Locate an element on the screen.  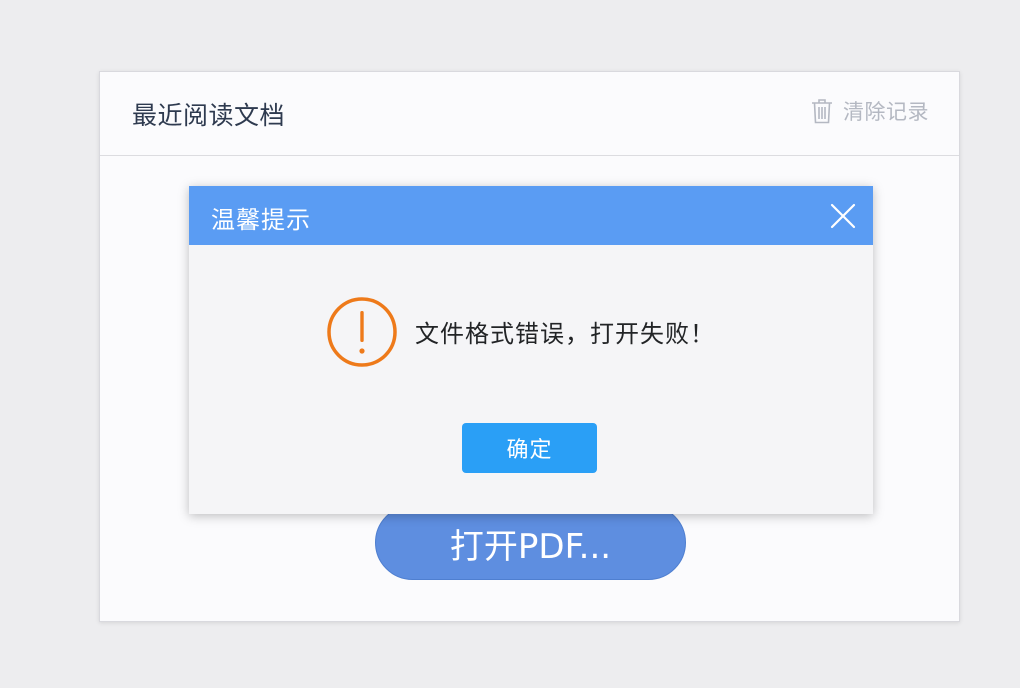
trash-icon is located at coordinates (822, 111).